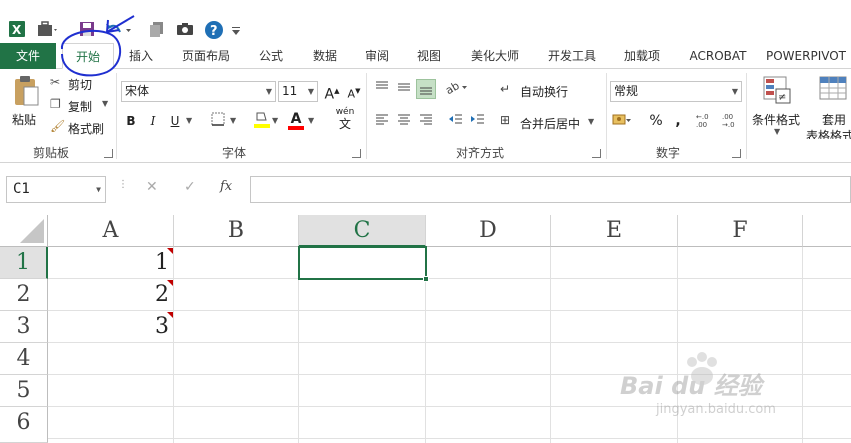 The width and height of the screenshot is (851, 443). Describe the element at coordinates (736, 153) in the screenshot. I see `number-dialog-launcher` at that location.